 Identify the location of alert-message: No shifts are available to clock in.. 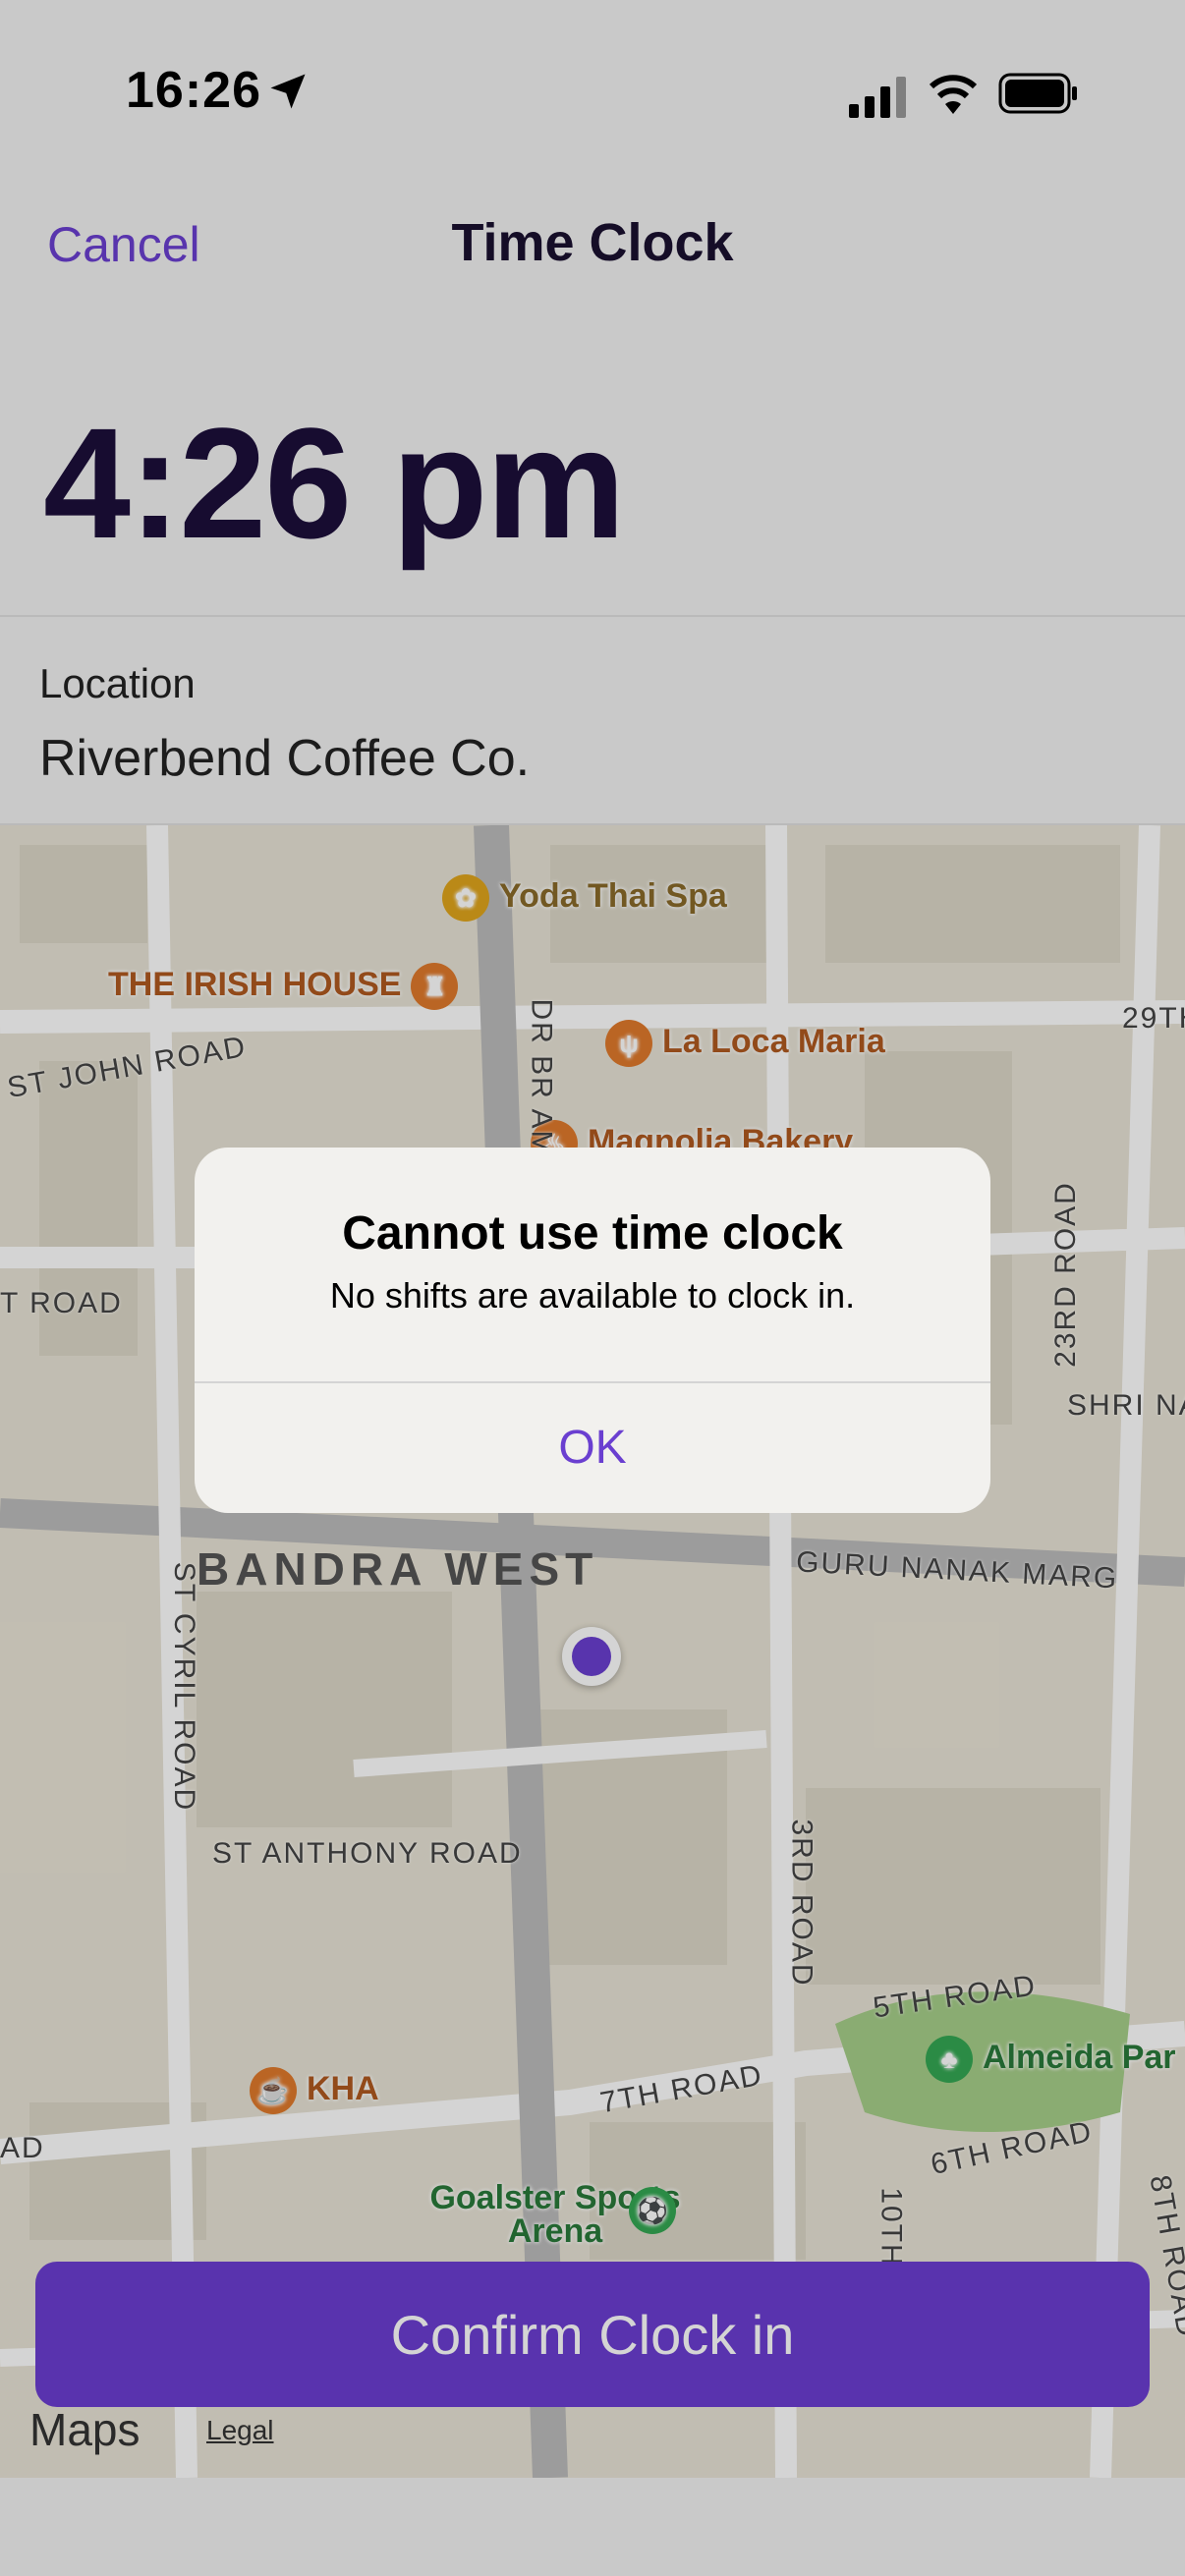
(592, 1295).